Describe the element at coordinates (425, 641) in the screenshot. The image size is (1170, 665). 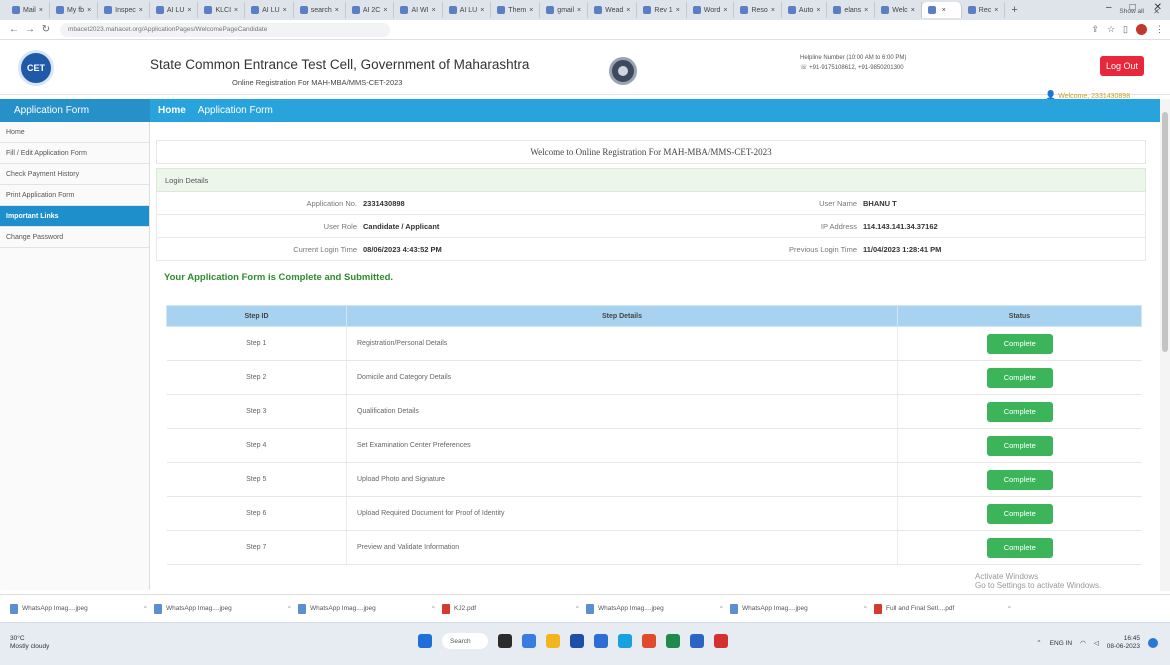
I see `windows-start-icon` at that location.